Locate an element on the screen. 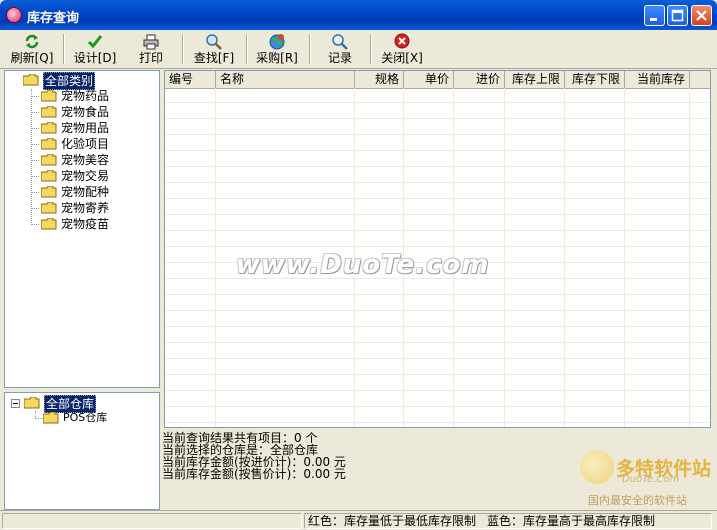 The width and height of the screenshot is (717, 530). find-label: 查找[F] is located at coordinates (214, 58).